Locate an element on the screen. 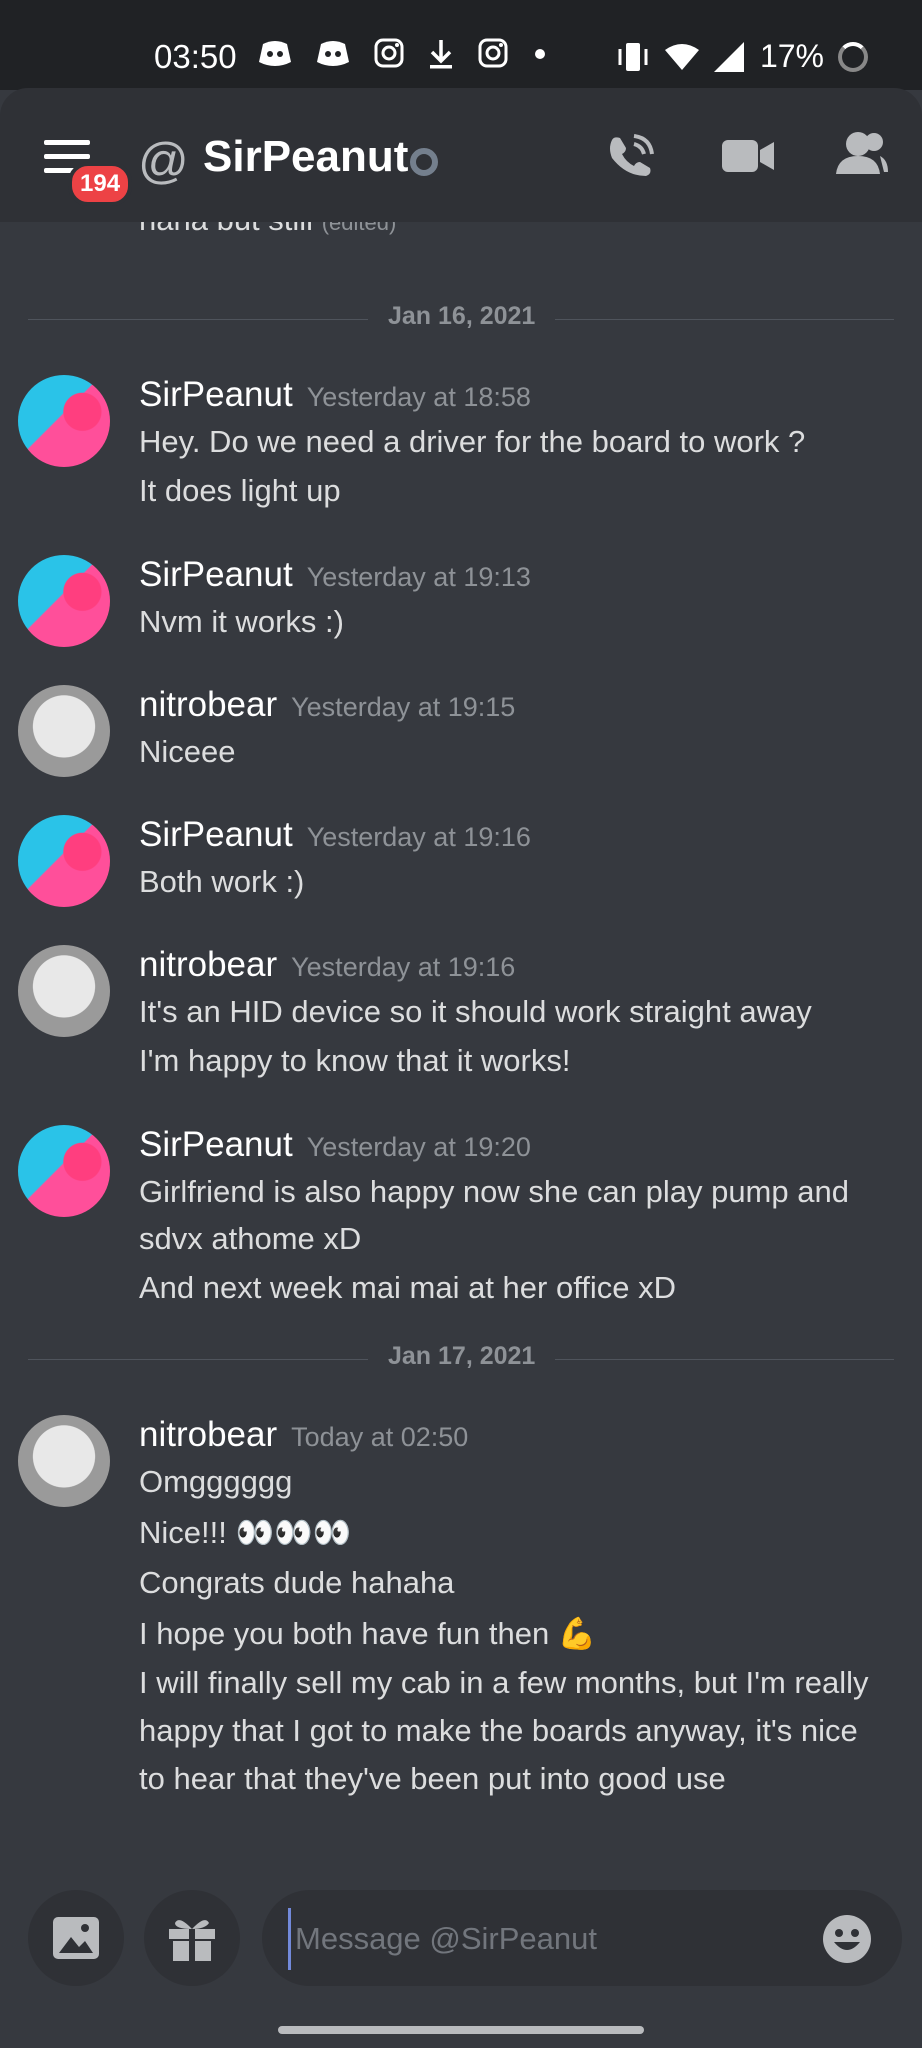  image-icon is located at coordinates (76, 1938).